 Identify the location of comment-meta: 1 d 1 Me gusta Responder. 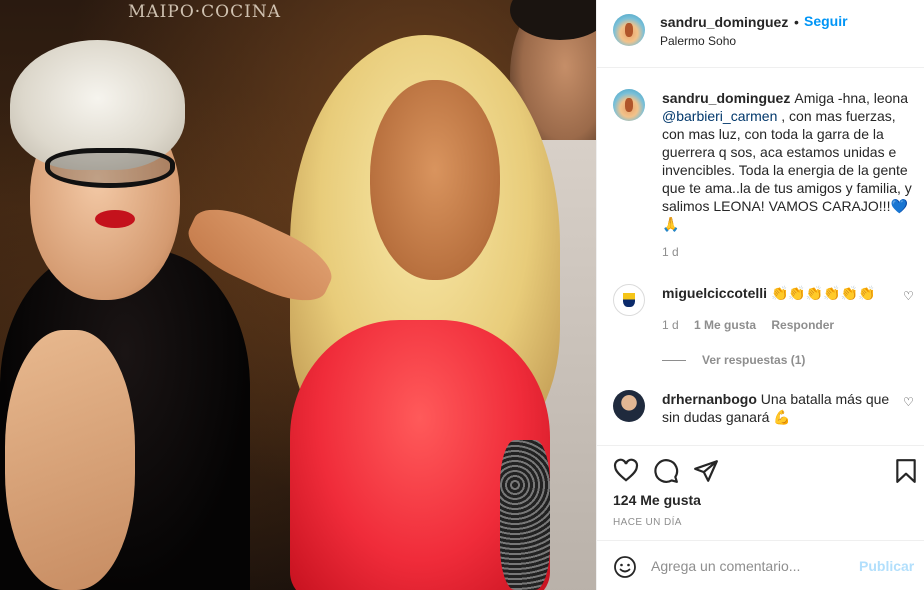
(754, 325).